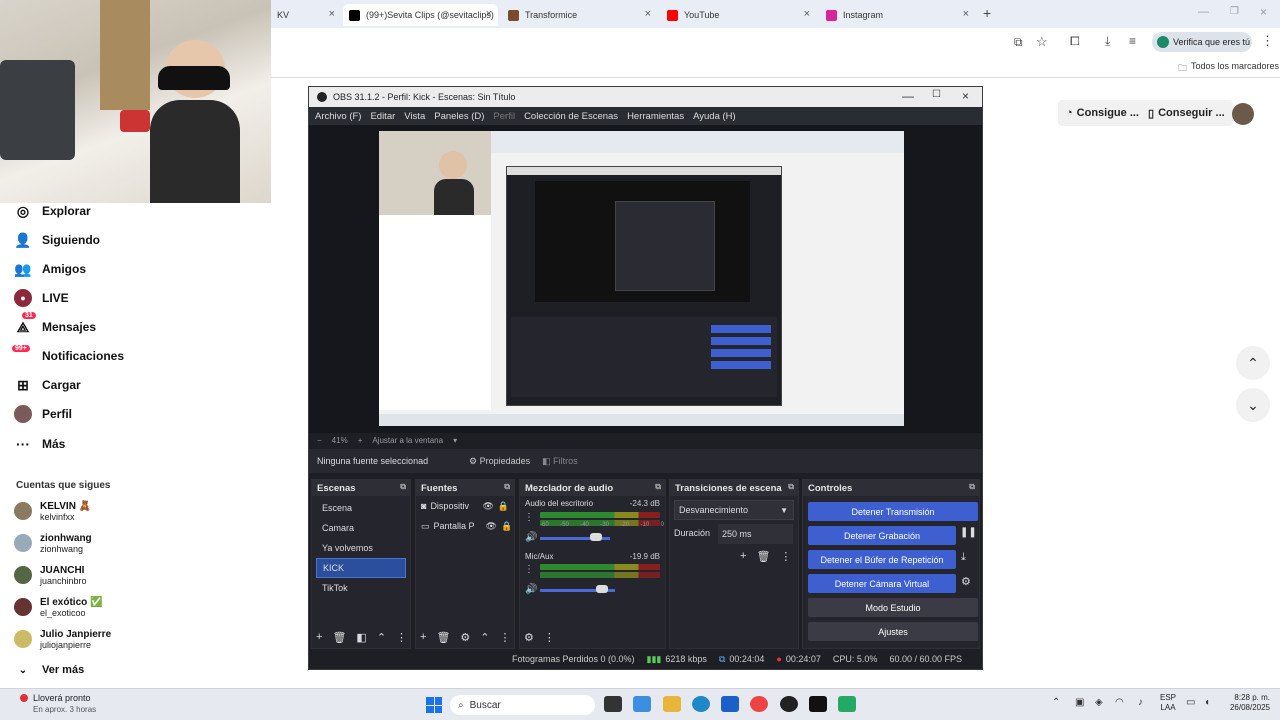 Image resolution: width=1280 pixels, height=720 pixels. What do you see at coordinates (55, 325) in the screenshot?
I see `nav-item-mensajes: ⟁ 31 Mensajes` at bounding box center [55, 325].